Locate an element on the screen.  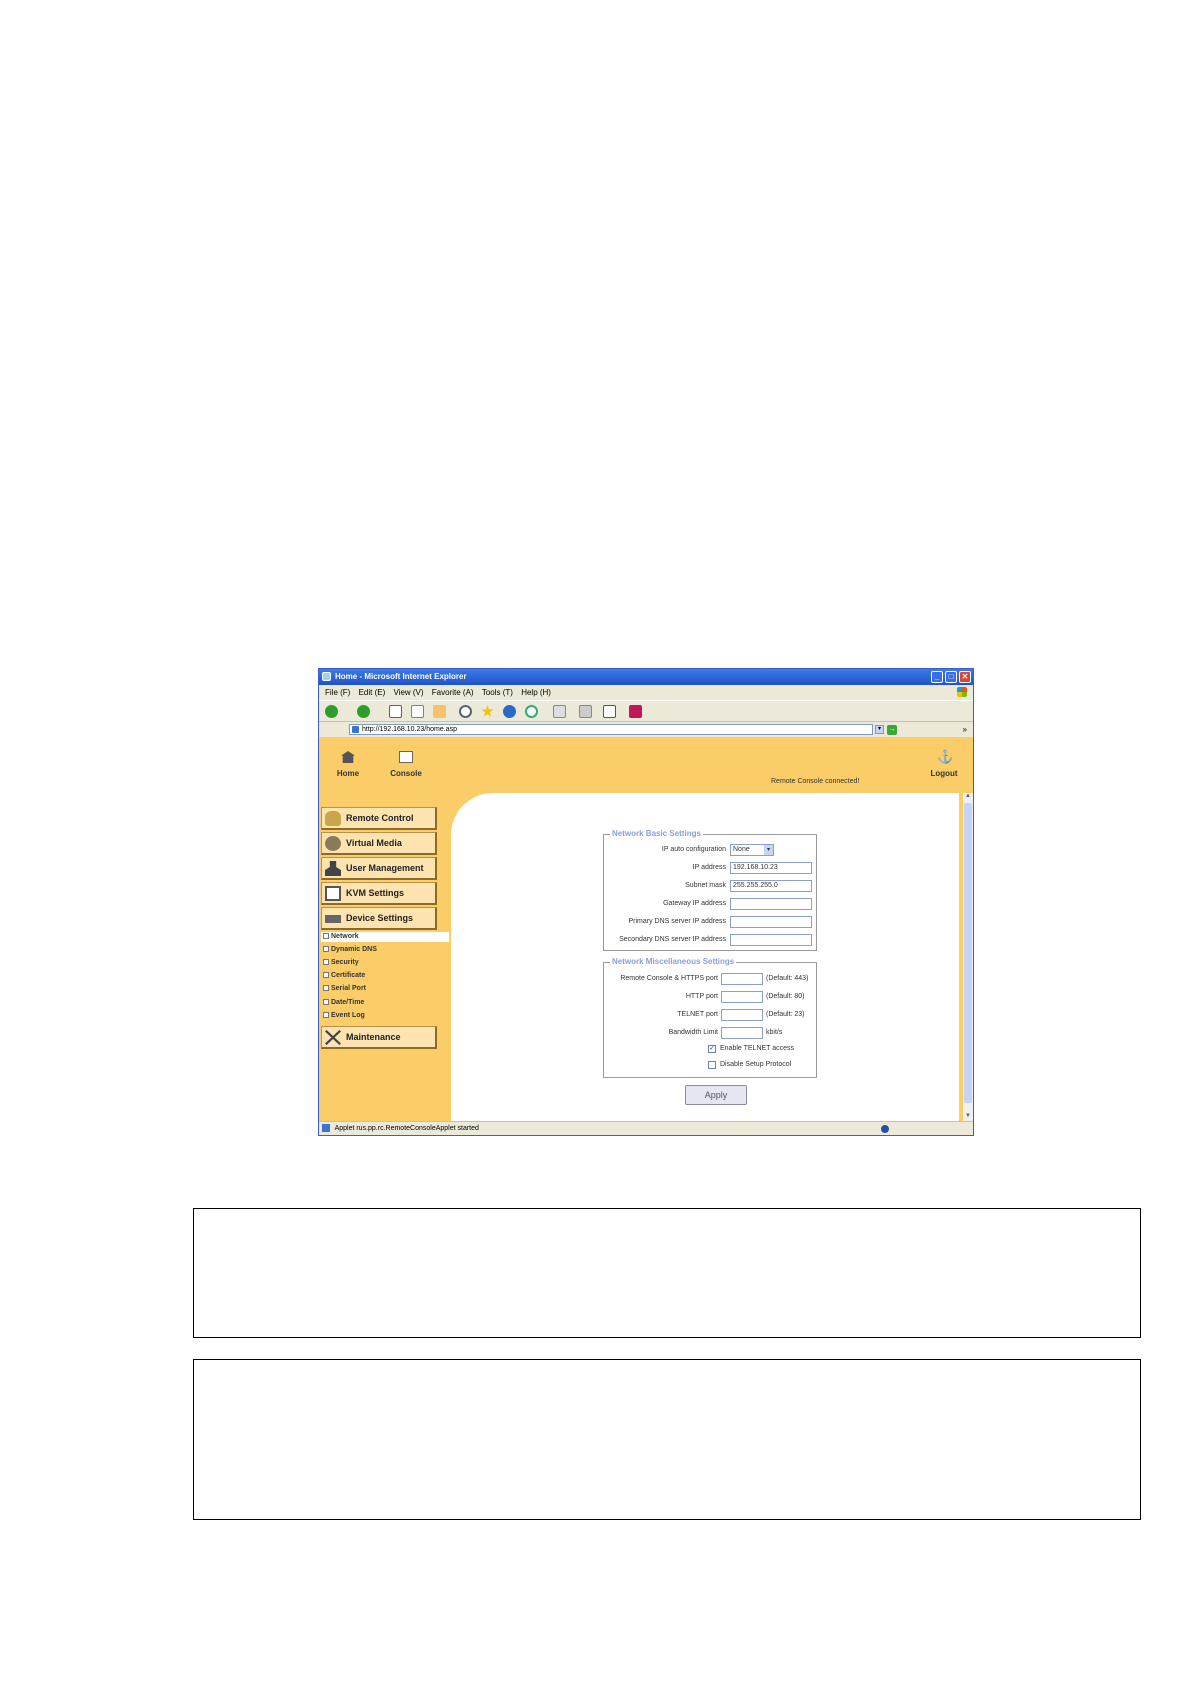
sub-certificate-label: Certificate is located at coordinates (348, 975).